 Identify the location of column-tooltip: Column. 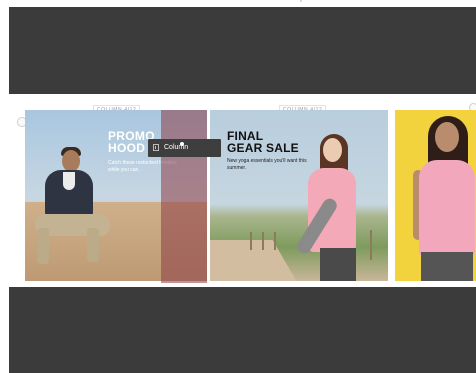
(184, 148).